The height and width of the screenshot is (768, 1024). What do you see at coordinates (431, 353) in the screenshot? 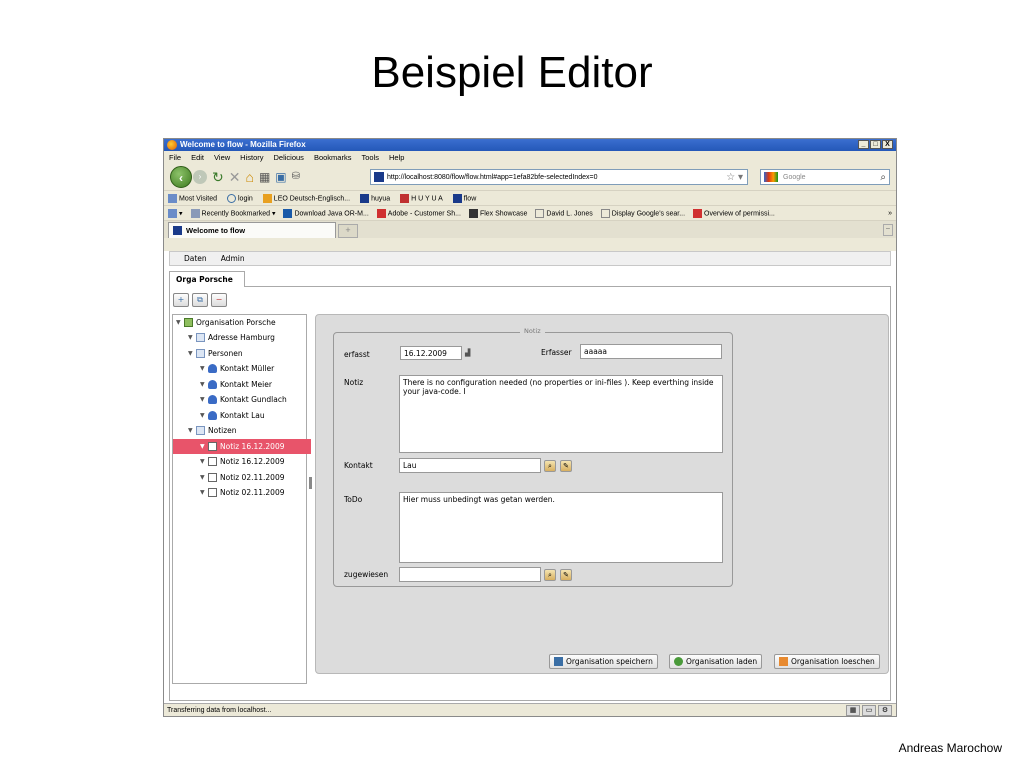
I see `erfasst-date-field: 16.12.2009` at bounding box center [431, 353].